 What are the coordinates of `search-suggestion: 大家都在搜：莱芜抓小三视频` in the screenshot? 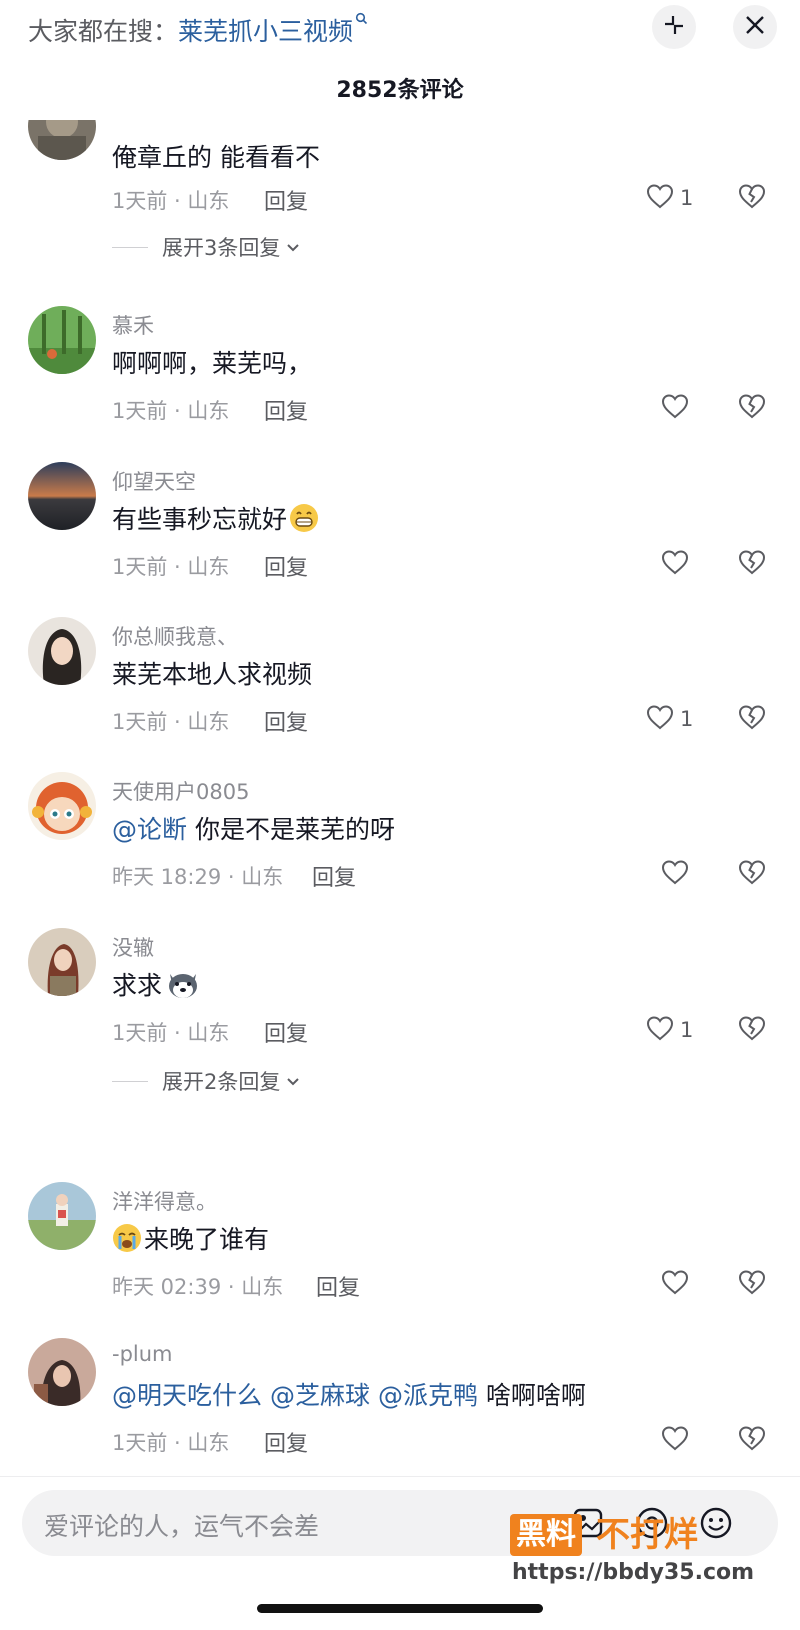 It's located at (198, 30).